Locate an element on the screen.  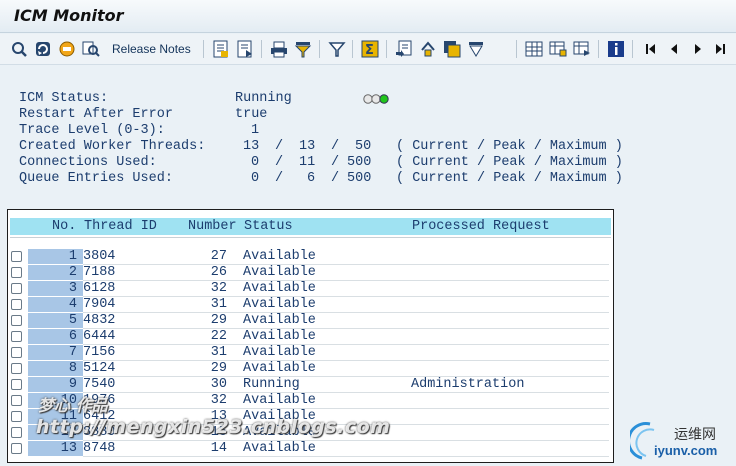
thread-id-cell: 8748 is located at coordinates (99, 448).